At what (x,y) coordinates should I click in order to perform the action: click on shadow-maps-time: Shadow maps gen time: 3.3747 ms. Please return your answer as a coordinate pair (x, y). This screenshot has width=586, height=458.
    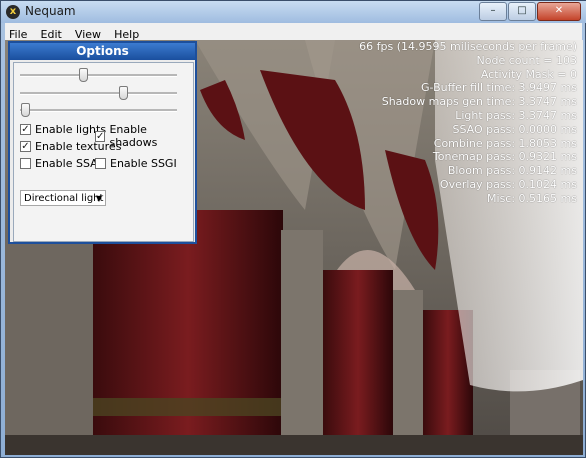
    Looking at the image, I should click on (479, 102).